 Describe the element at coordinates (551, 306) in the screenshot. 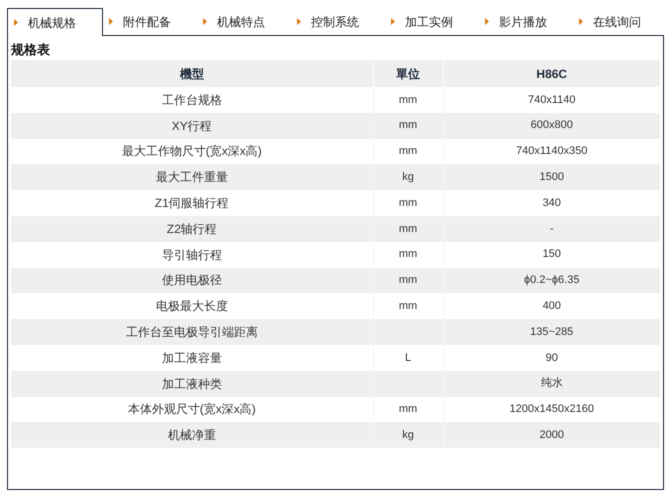

I see `table-cell: 400` at that location.